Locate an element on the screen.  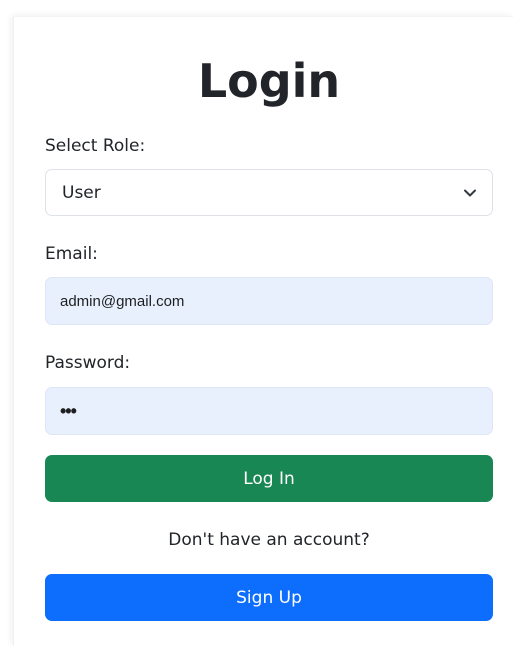
chevron-down-icon is located at coordinates (470, 193).